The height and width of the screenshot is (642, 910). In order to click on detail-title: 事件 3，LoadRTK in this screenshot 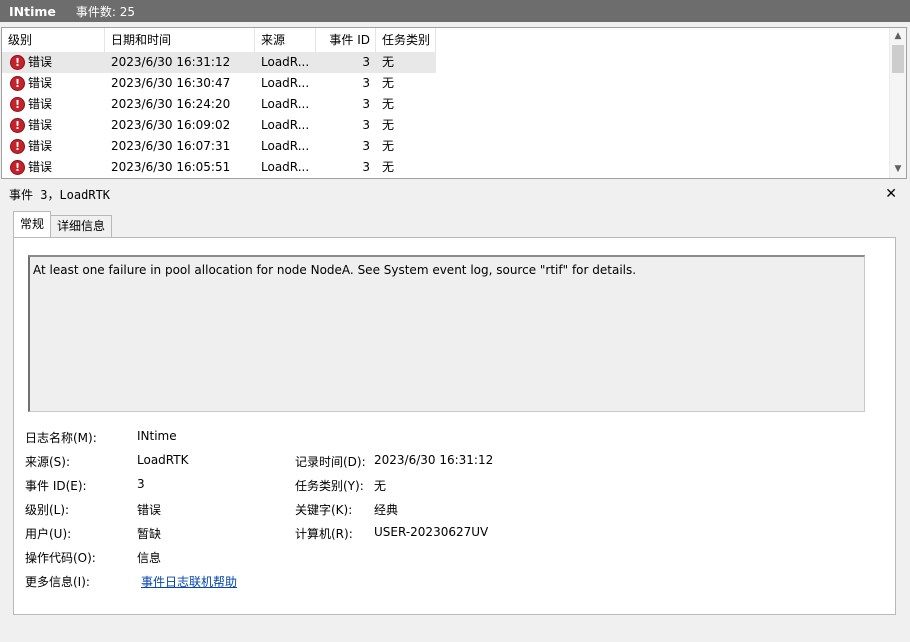, I will do `click(60, 194)`.